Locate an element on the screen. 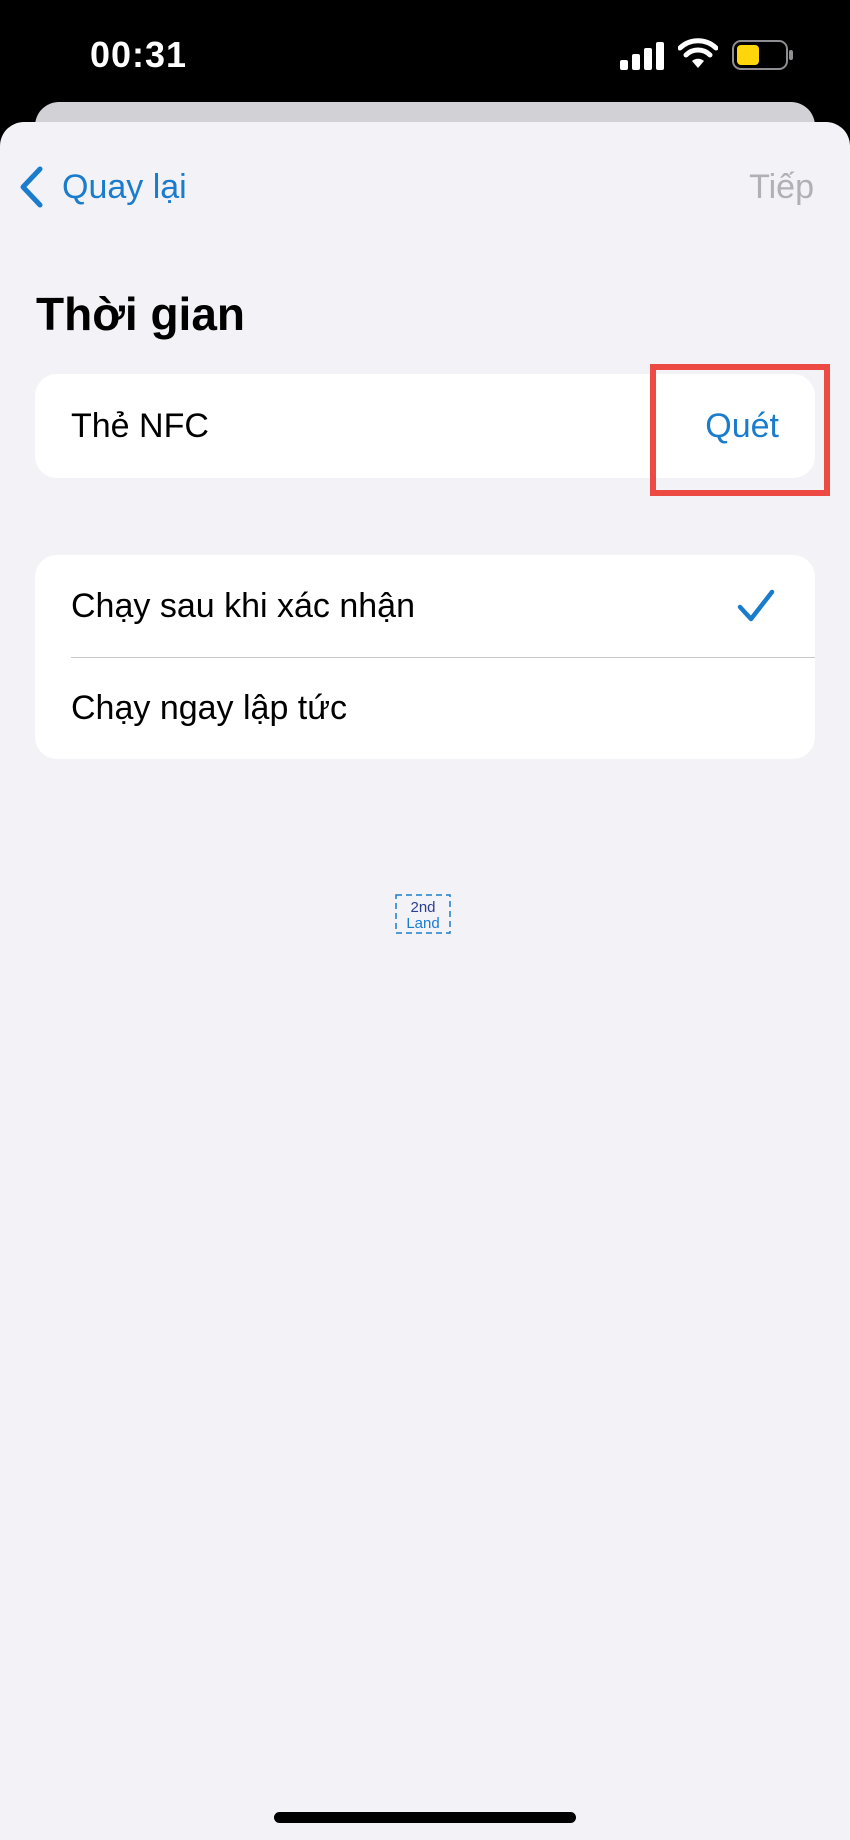 Image resolution: width=850 pixels, height=1840 pixels. watermark-line1: 2nd is located at coordinates (422, 907).